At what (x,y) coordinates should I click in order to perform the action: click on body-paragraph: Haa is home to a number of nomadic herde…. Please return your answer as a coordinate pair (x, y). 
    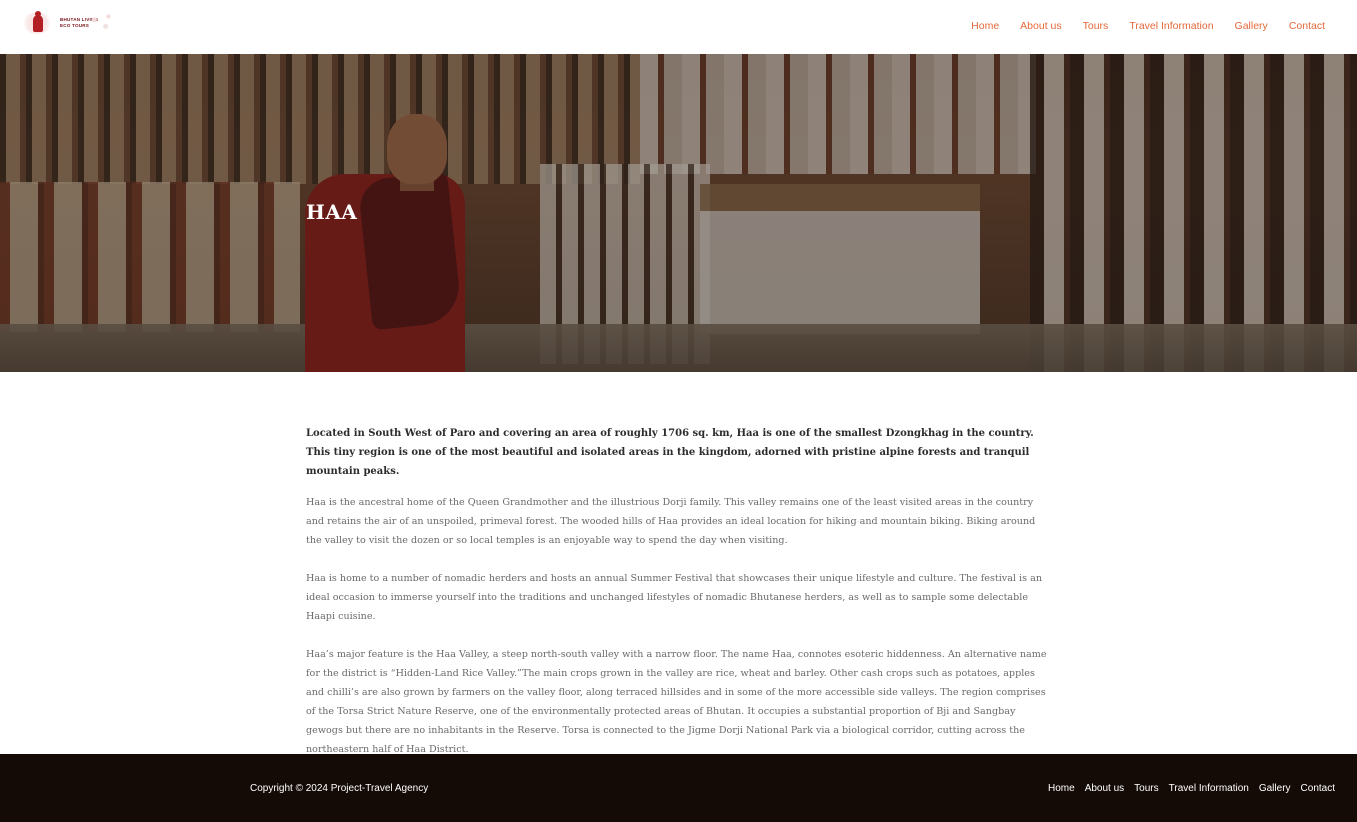
    Looking at the image, I should click on (674, 597).